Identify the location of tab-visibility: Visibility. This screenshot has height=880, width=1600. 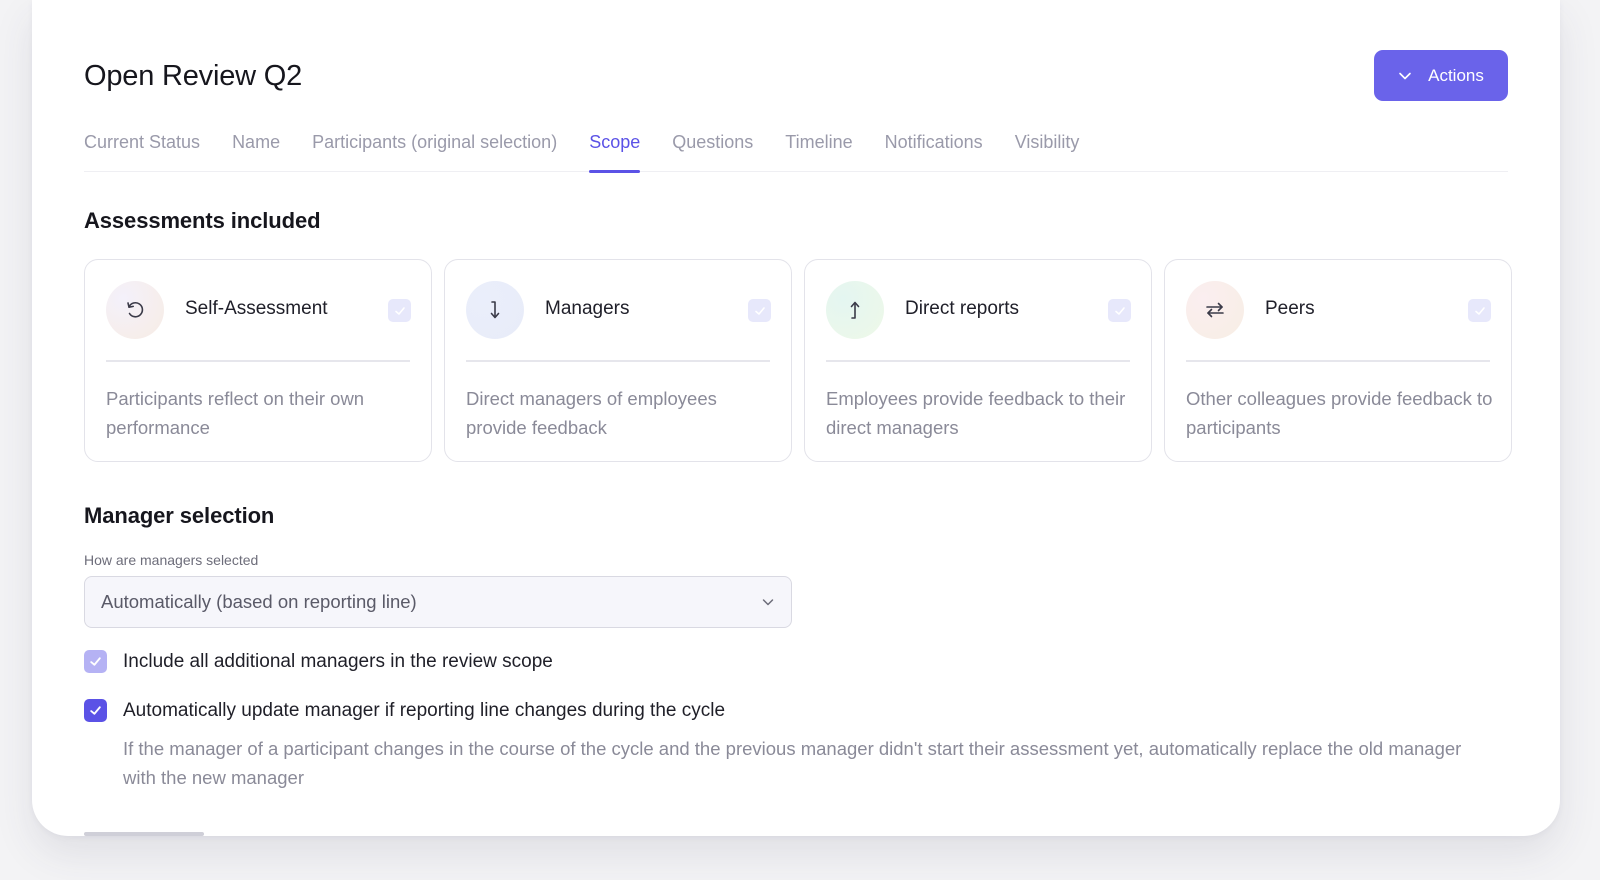
(1047, 150).